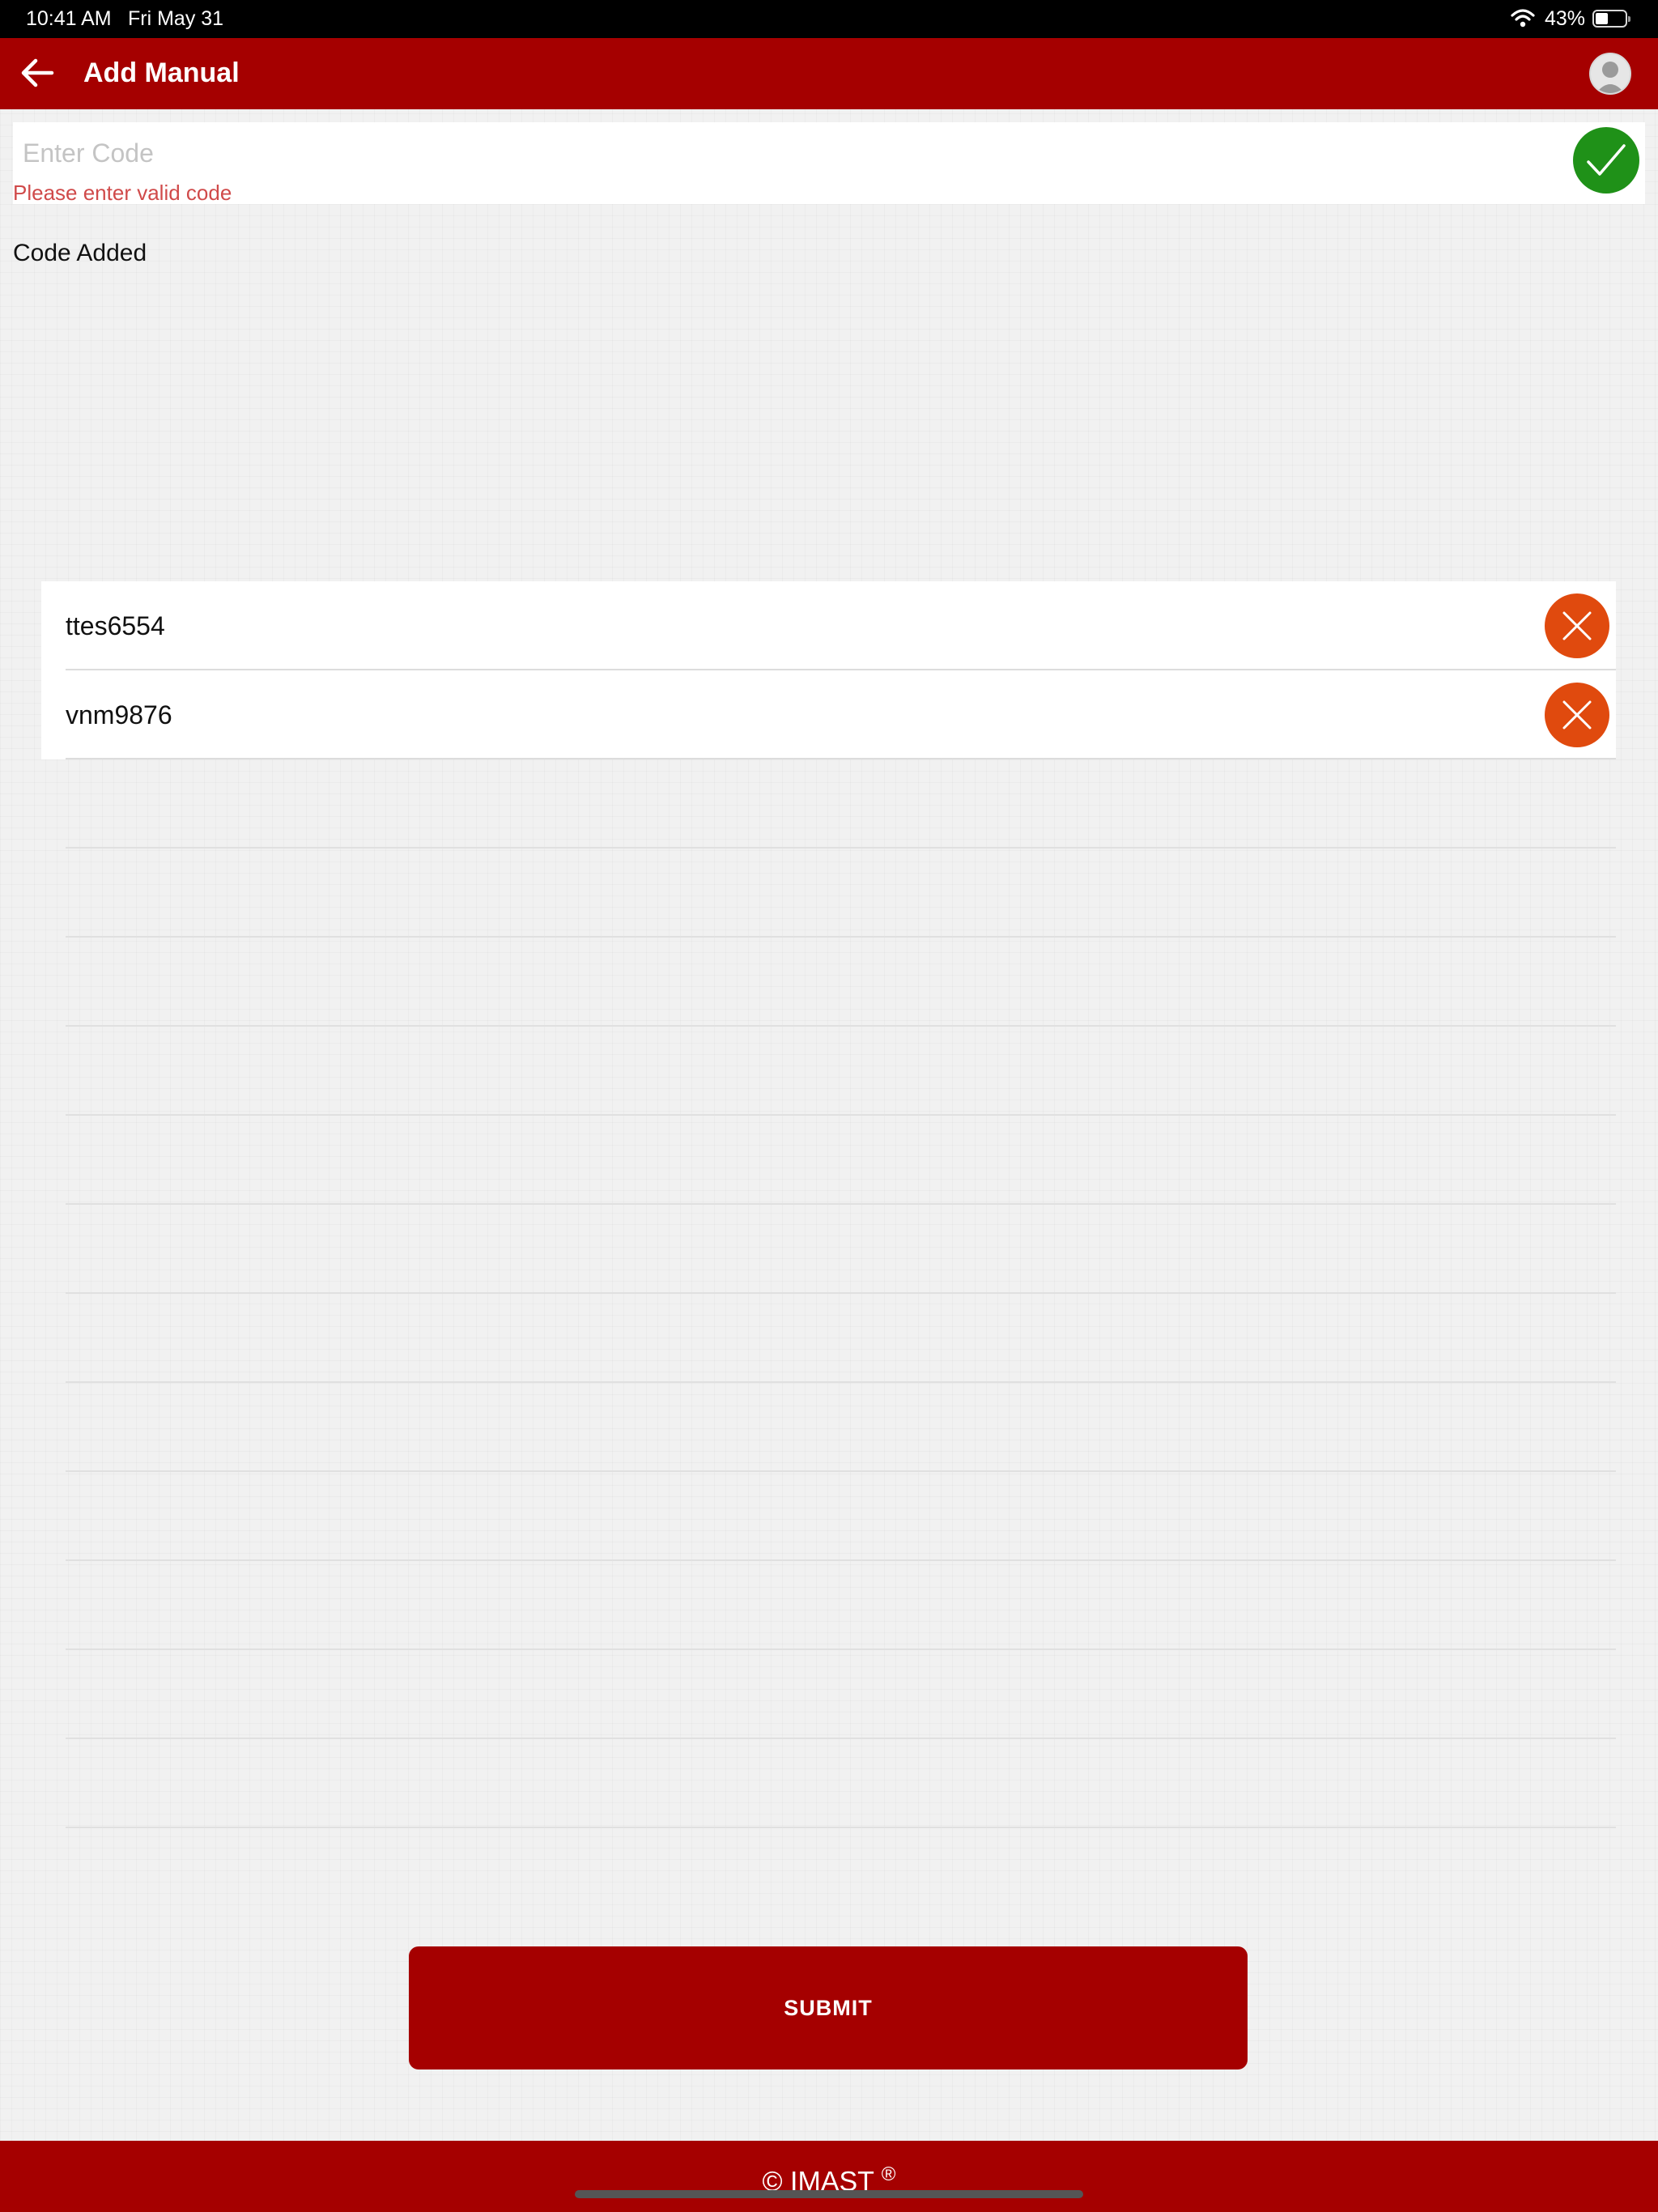 The width and height of the screenshot is (1658, 2212). I want to click on header-bar: Add Manual, so click(829, 74).